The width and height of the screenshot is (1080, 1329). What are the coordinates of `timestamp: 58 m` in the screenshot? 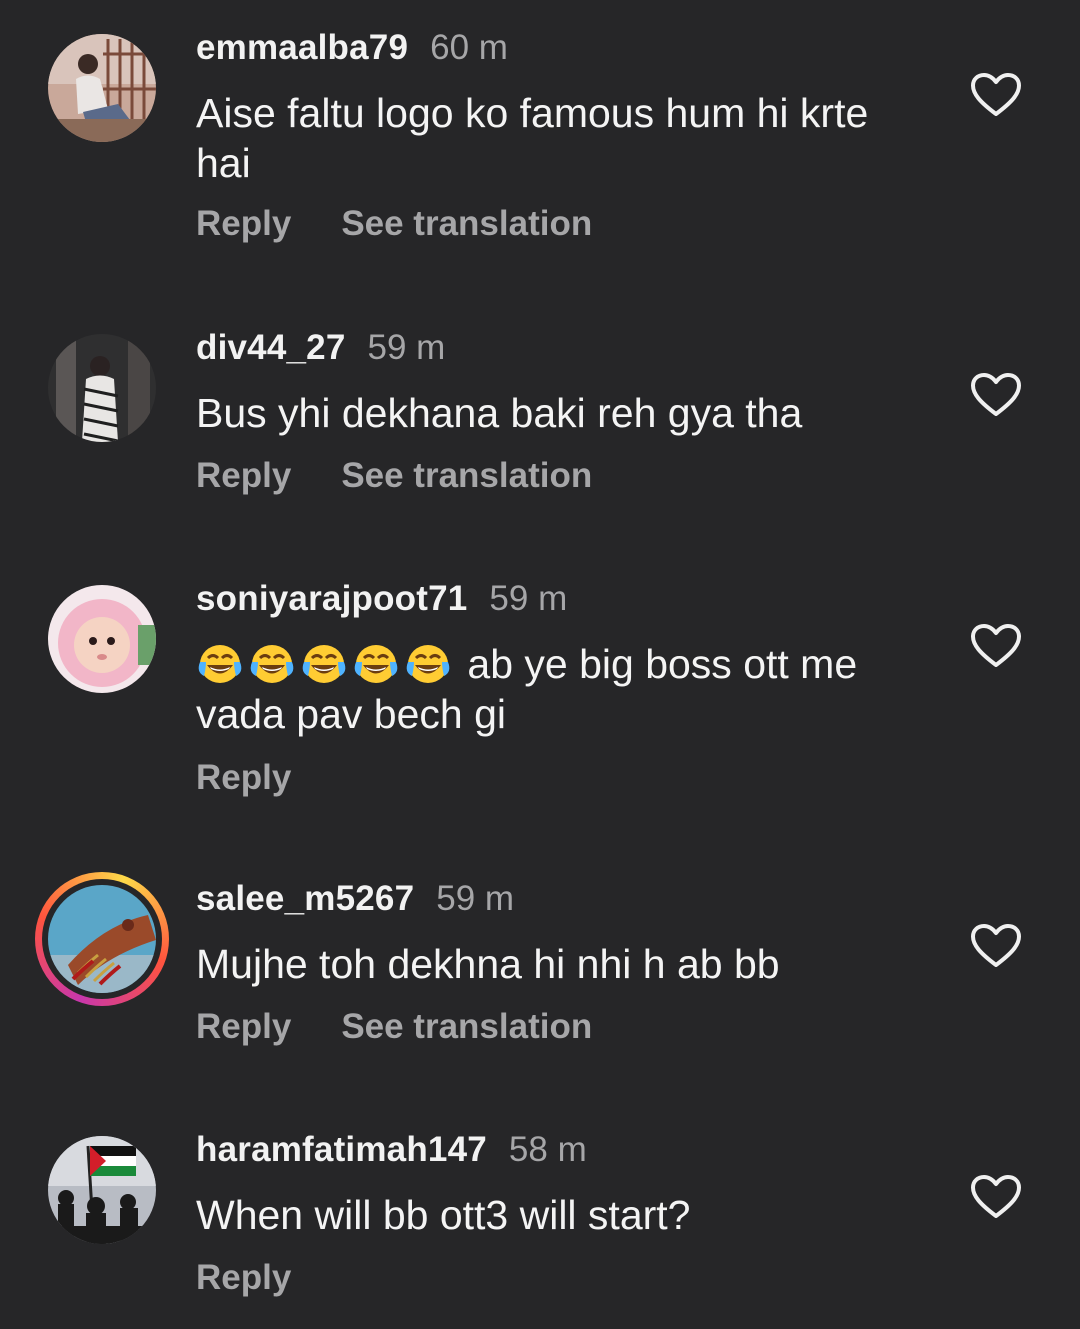 It's located at (547, 1149).